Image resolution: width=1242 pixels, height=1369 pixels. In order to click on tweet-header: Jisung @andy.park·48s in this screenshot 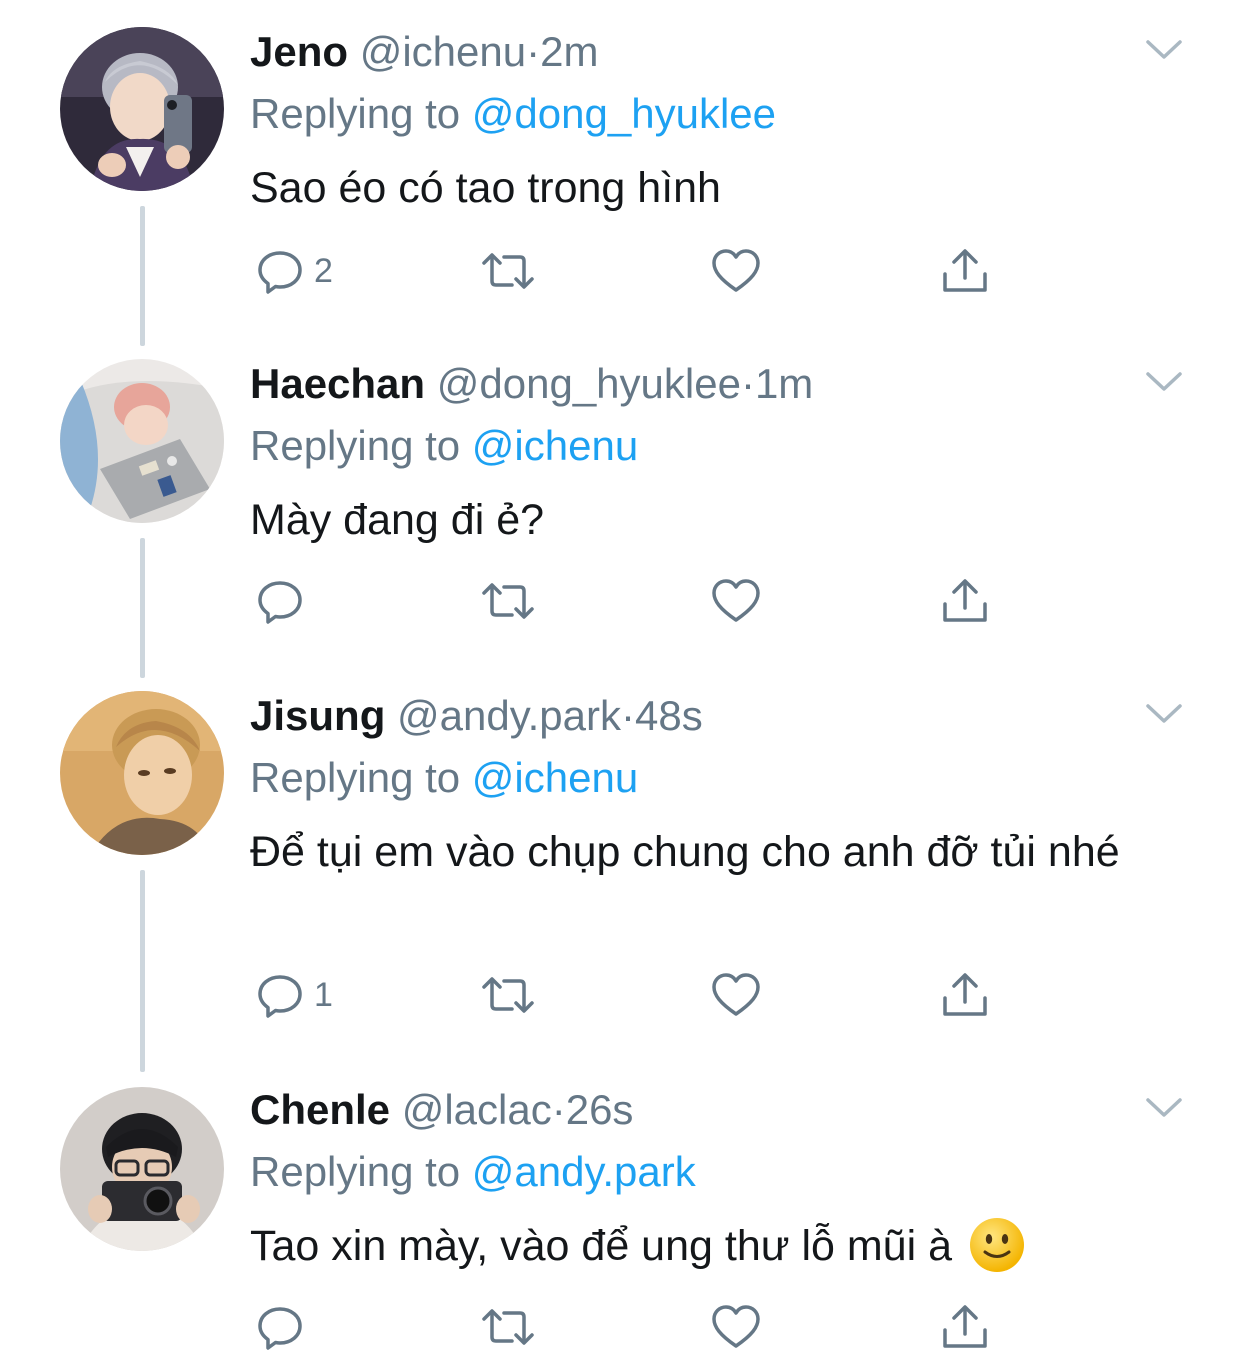, I will do `click(476, 716)`.